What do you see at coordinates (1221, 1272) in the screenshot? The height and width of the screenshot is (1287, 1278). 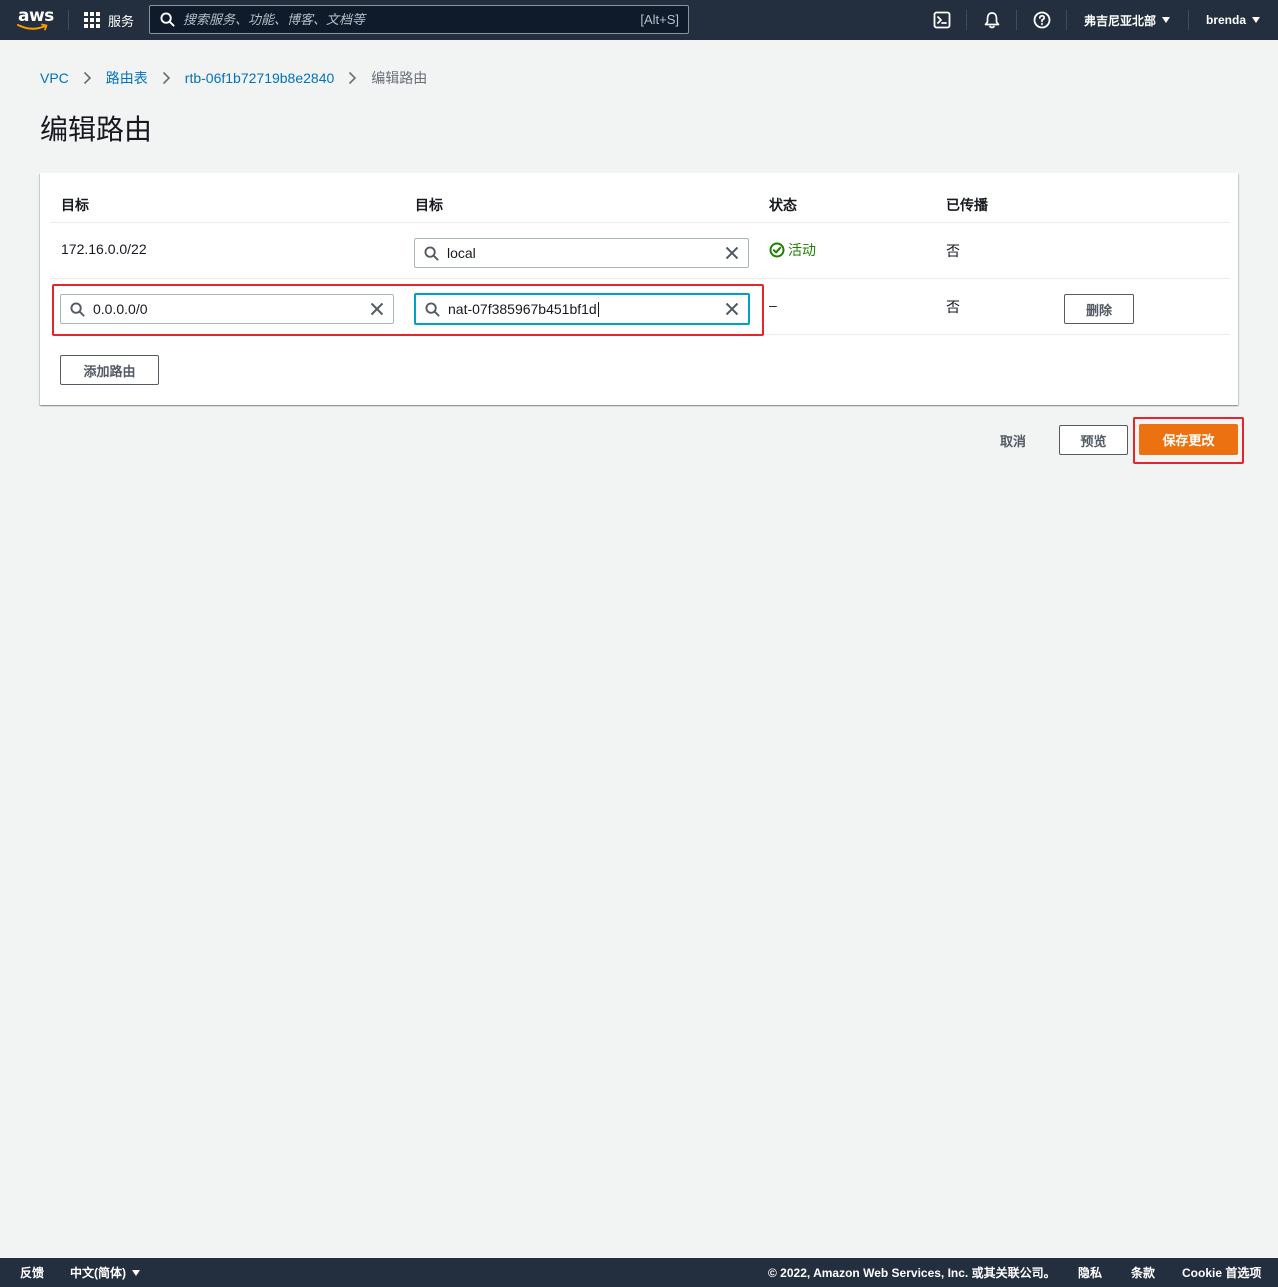 I see `cookie-preferences-link: Cookie 首选项` at bounding box center [1221, 1272].